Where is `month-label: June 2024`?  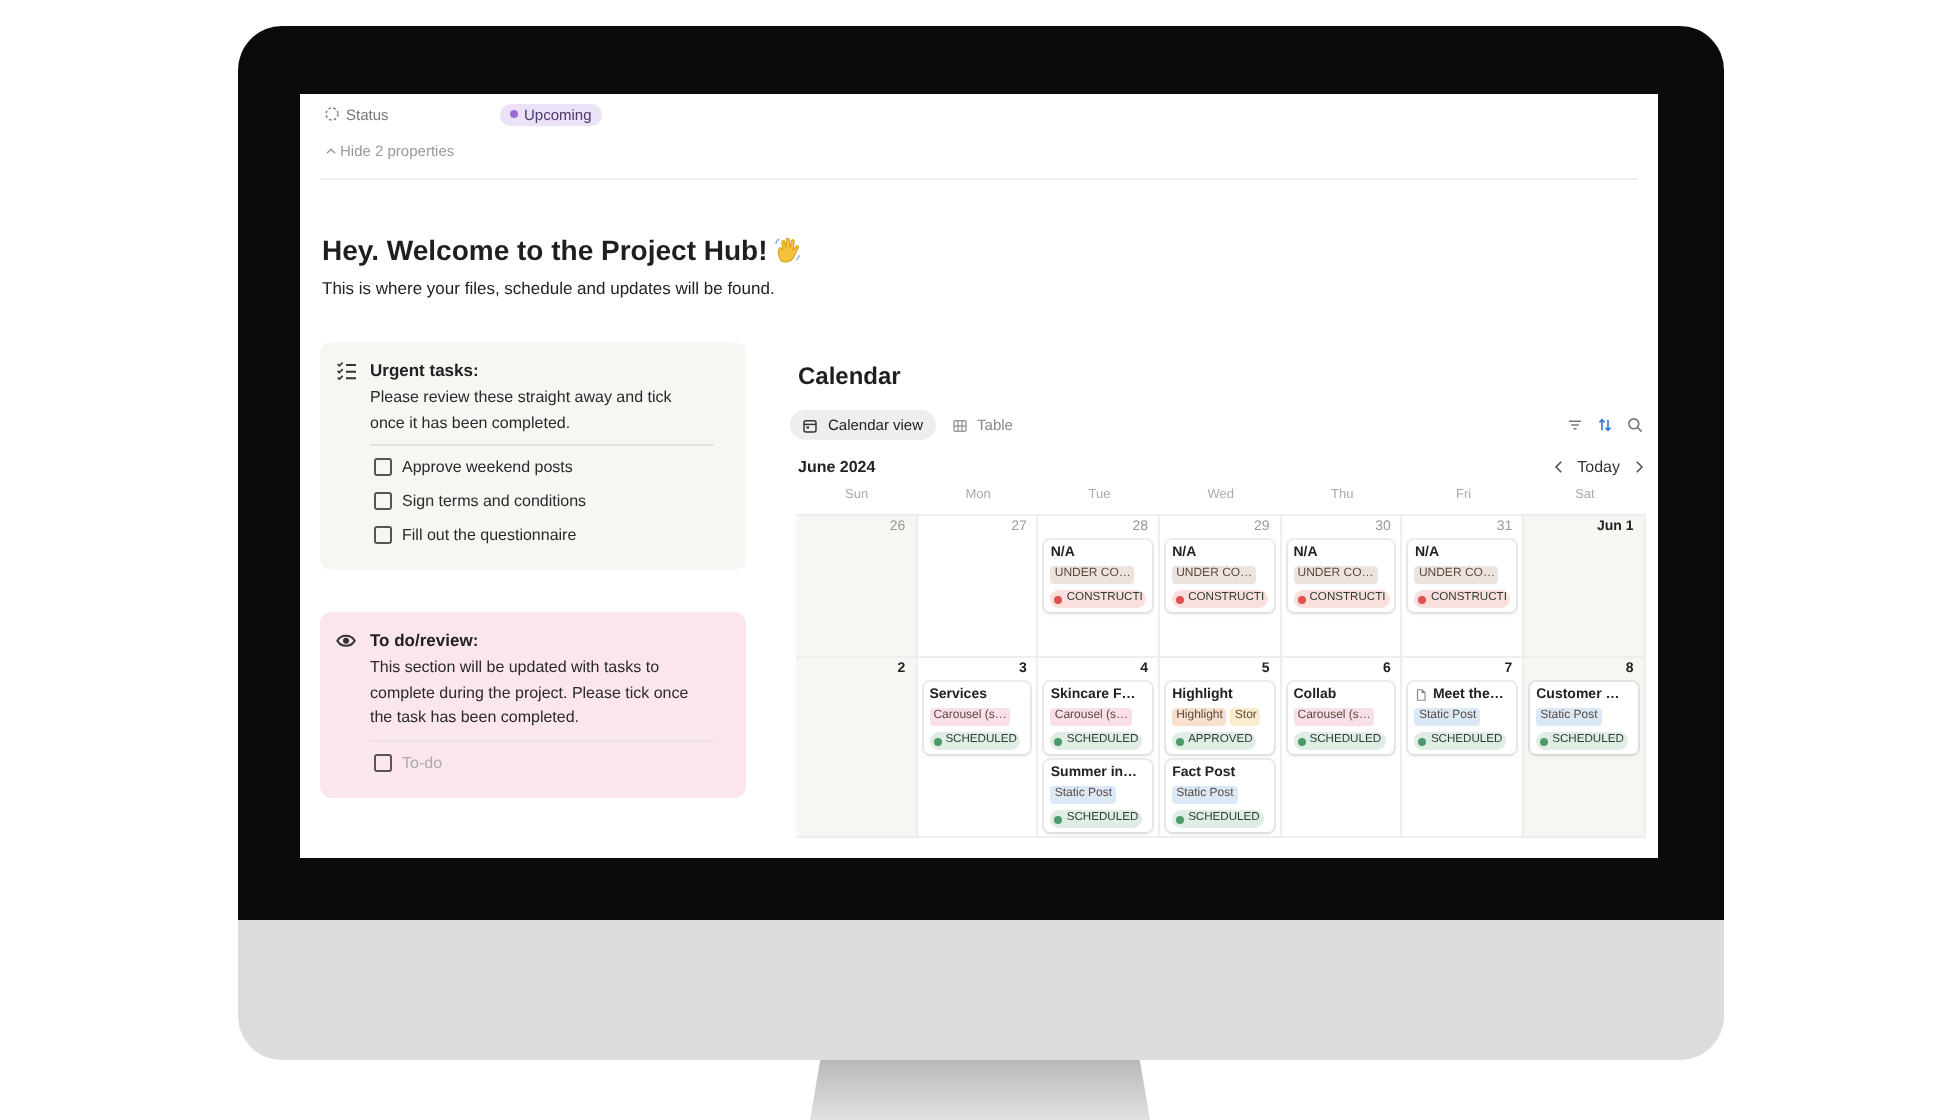 month-label: June 2024 is located at coordinates (837, 467).